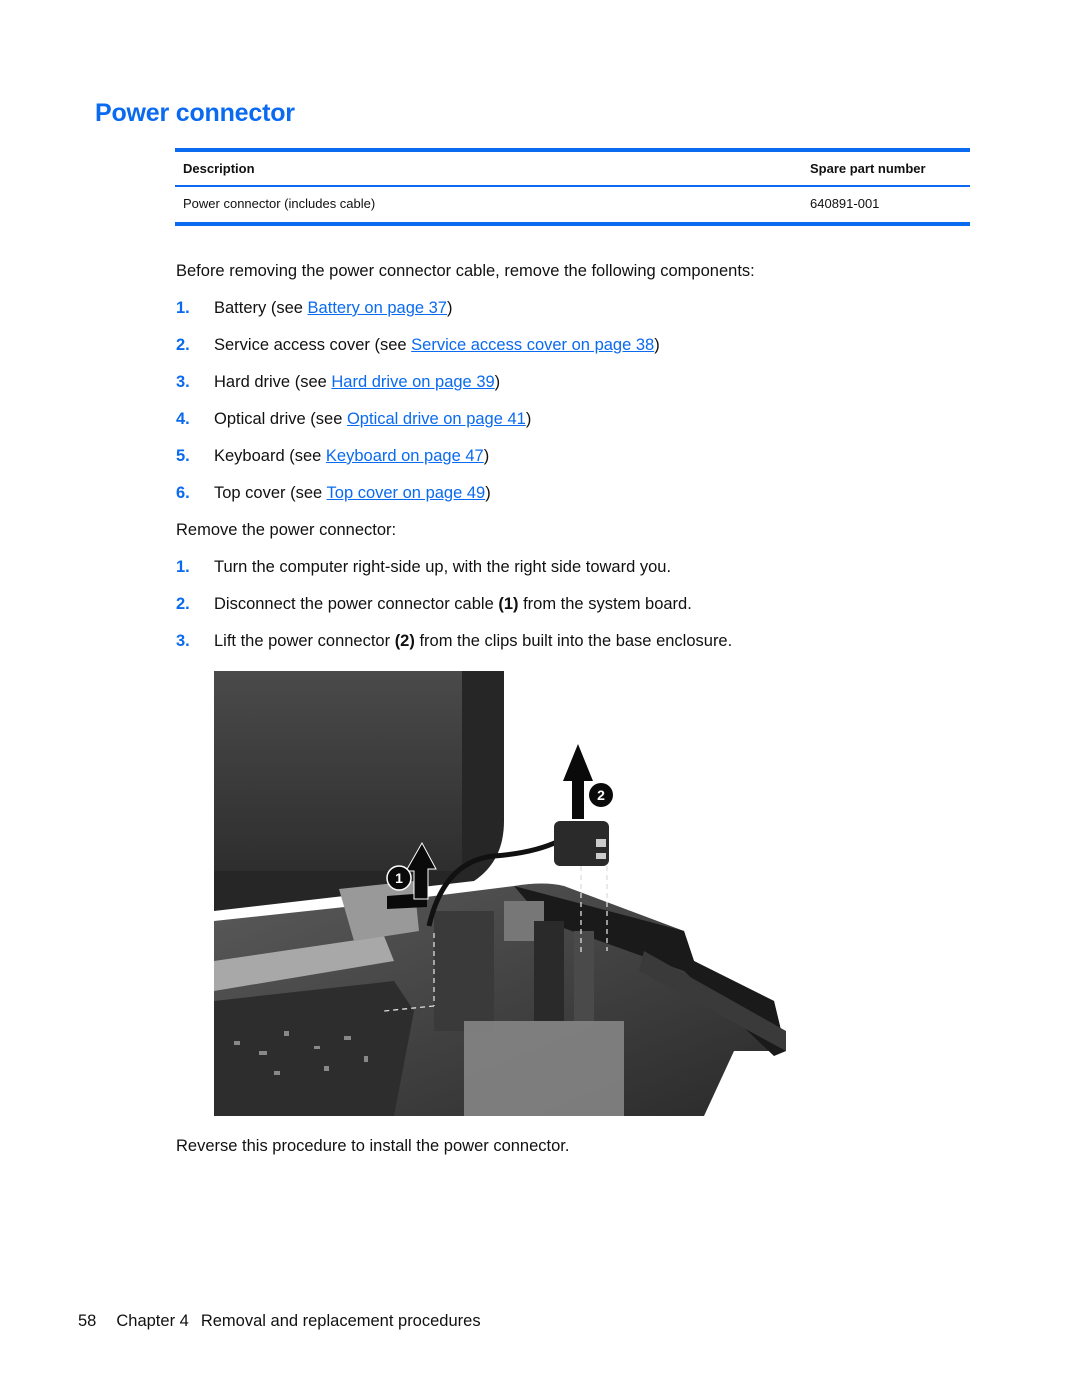 This screenshot has width=1080, height=1397. What do you see at coordinates (195, 113) in the screenshot?
I see `page-title: Power connector` at bounding box center [195, 113].